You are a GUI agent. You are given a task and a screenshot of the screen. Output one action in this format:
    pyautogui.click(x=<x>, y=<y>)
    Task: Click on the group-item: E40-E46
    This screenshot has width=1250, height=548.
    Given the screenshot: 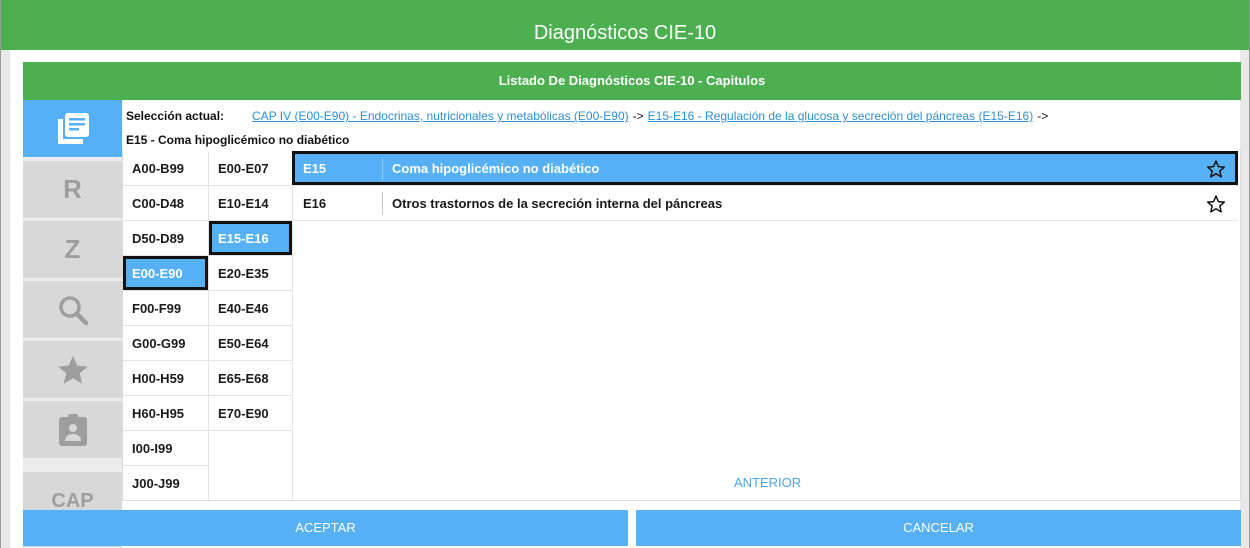 What is the action you would take?
    pyautogui.click(x=250, y=308)
    